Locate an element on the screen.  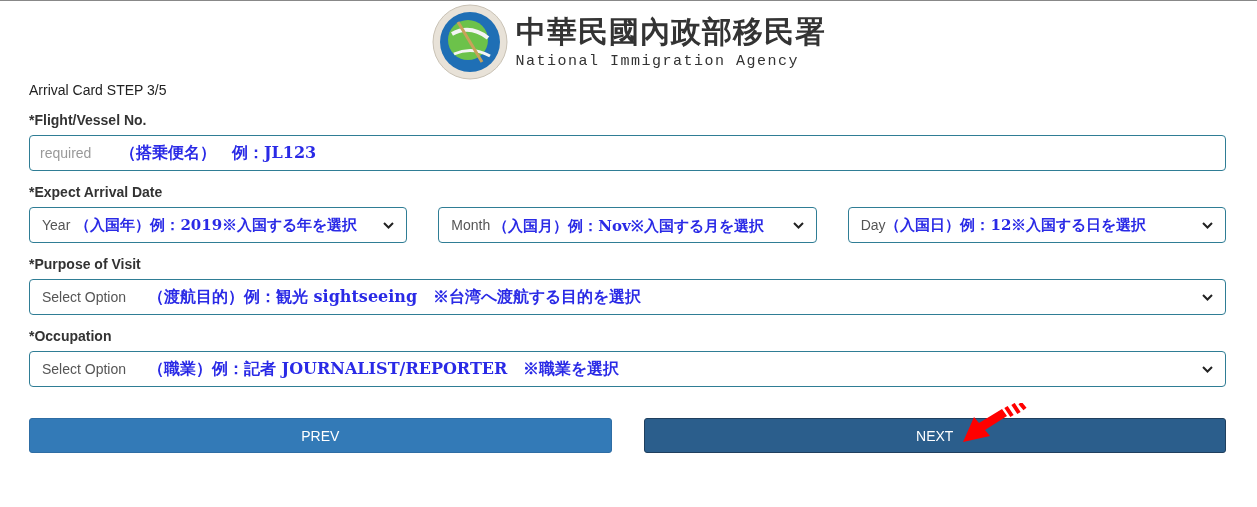
field-label: *Purpose of Visit is located at coordinates (85, 264).